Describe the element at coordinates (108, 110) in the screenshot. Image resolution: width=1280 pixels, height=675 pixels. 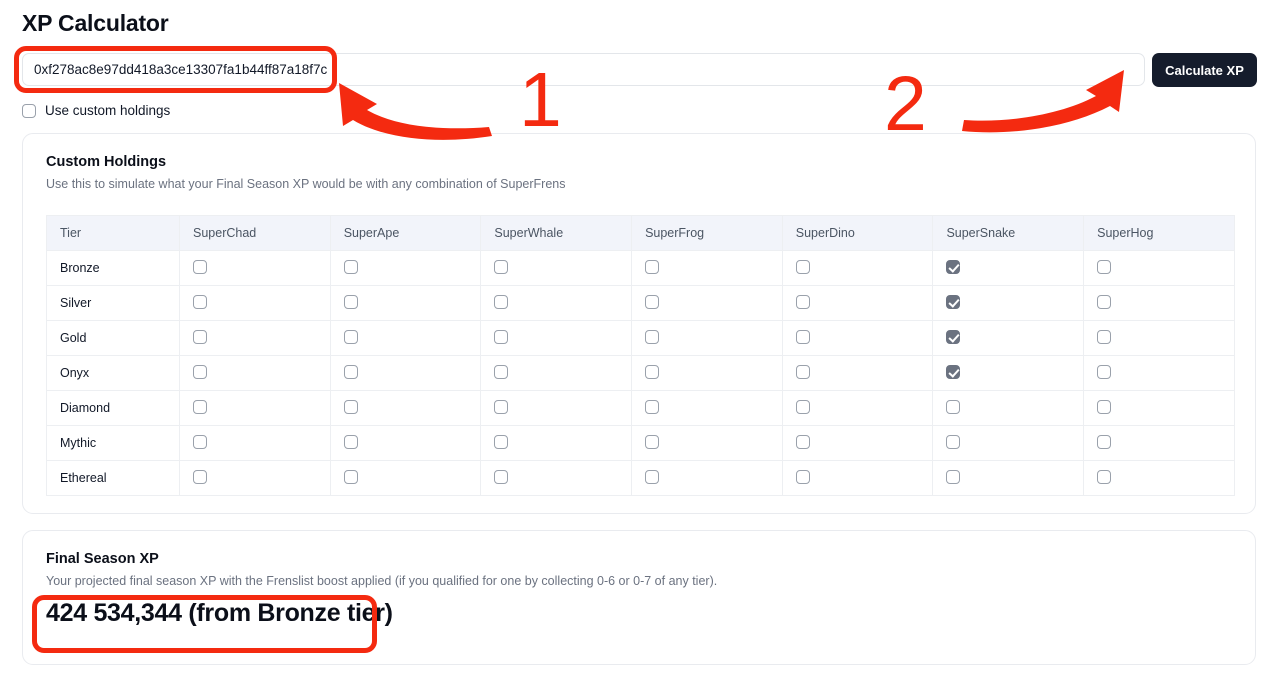
I see `use-custom-holdings-label: Use custom holdings` at that location.